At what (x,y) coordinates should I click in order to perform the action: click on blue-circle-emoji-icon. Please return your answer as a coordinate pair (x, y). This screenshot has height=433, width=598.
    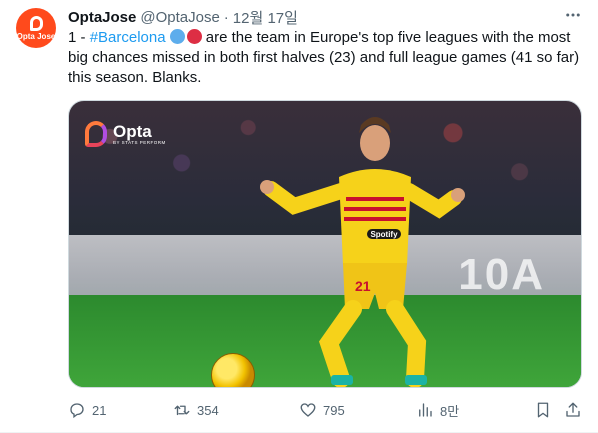
    Looking at the image, I should click on (177, 36).